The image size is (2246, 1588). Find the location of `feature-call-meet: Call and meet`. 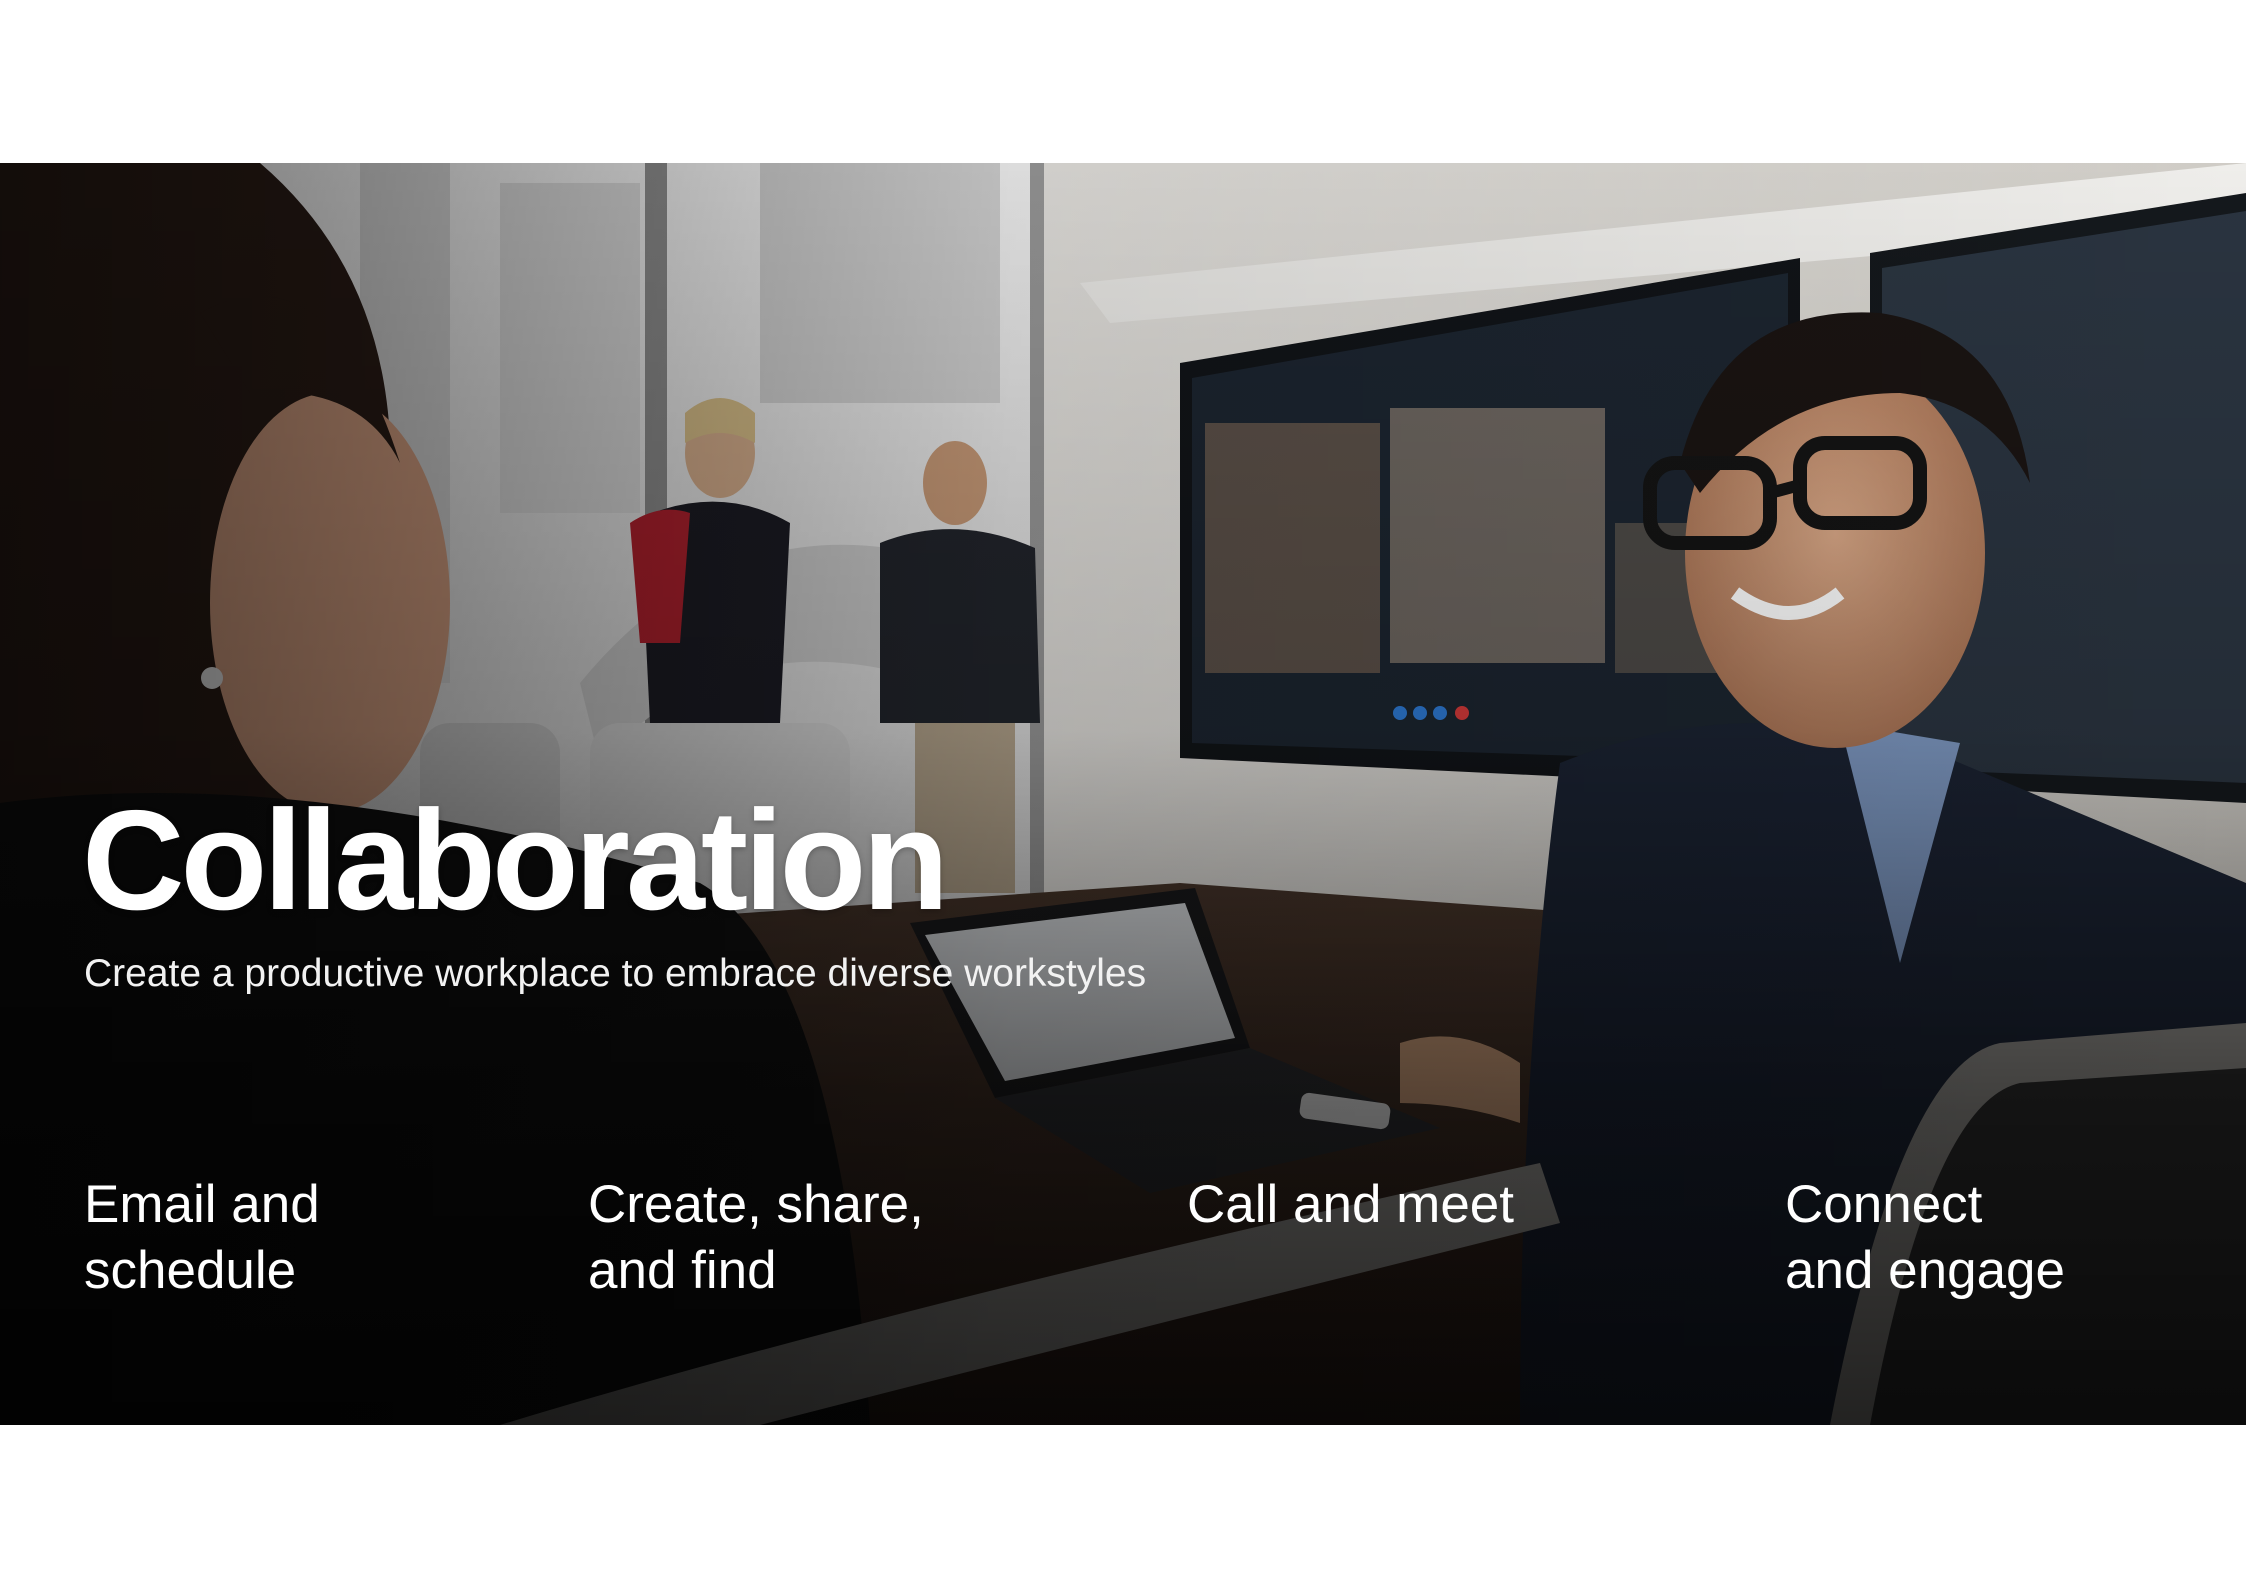

feature-call-meet: Call and meet is located at coordinates (1437, 1205).